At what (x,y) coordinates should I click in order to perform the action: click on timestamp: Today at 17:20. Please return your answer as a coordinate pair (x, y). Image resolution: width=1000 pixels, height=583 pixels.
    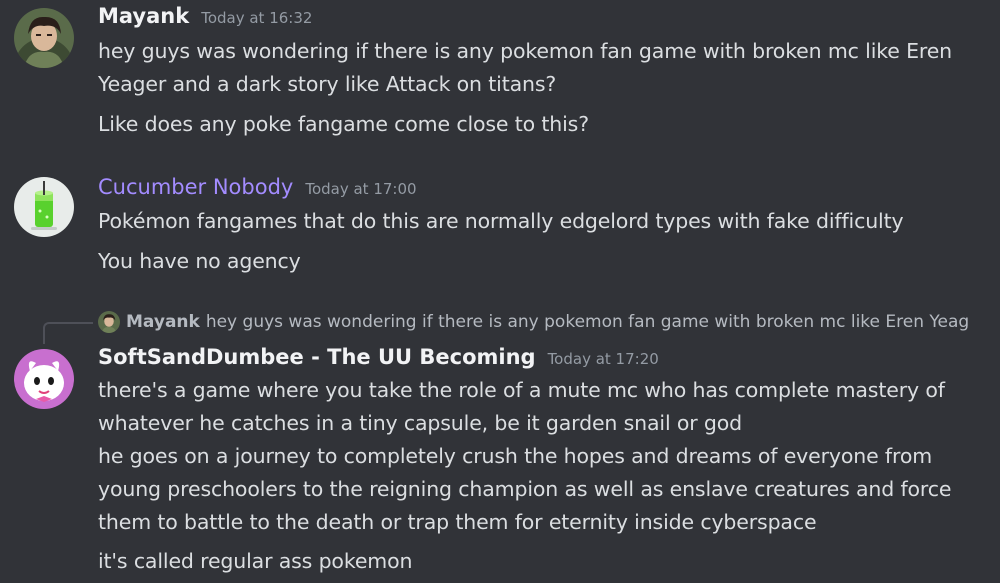
    Looking at the image, I should click on (603, 359).